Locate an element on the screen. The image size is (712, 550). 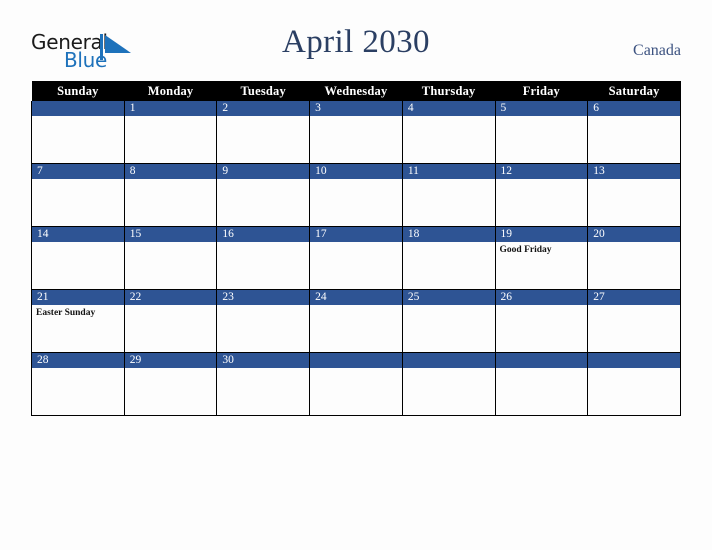
calendar-day-cell: 8 is located at coordinates (170, 195).